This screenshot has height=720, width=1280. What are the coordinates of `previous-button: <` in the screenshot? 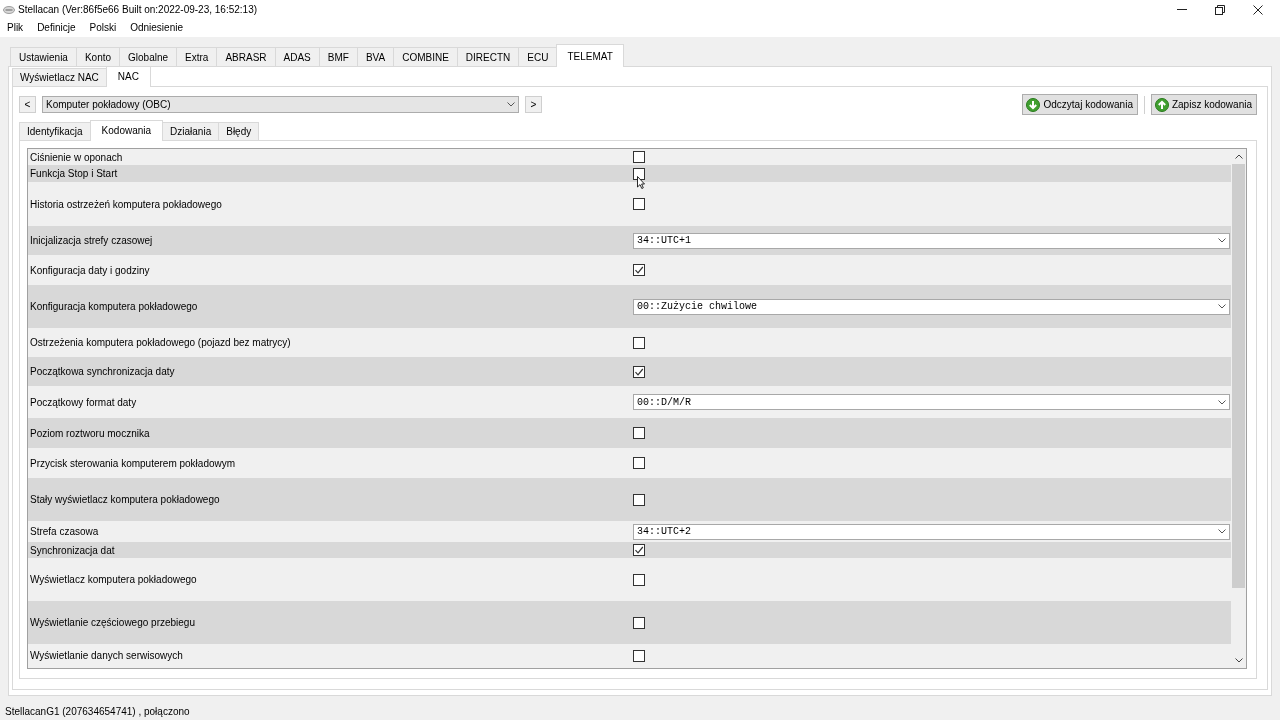 It's located at (27, 104).